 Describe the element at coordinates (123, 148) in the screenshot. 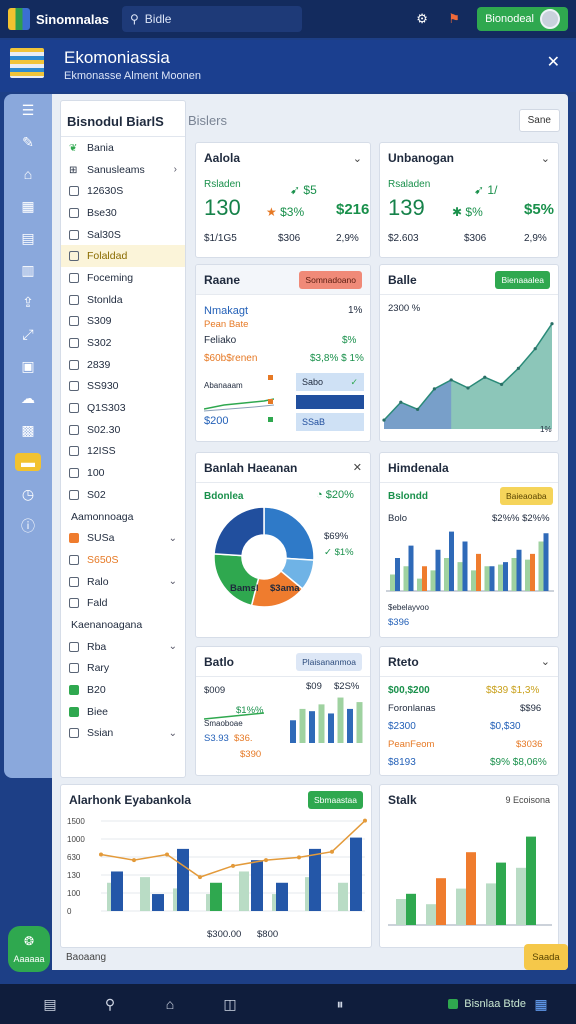

I see `filter-item: ❦ Bania` at that location.